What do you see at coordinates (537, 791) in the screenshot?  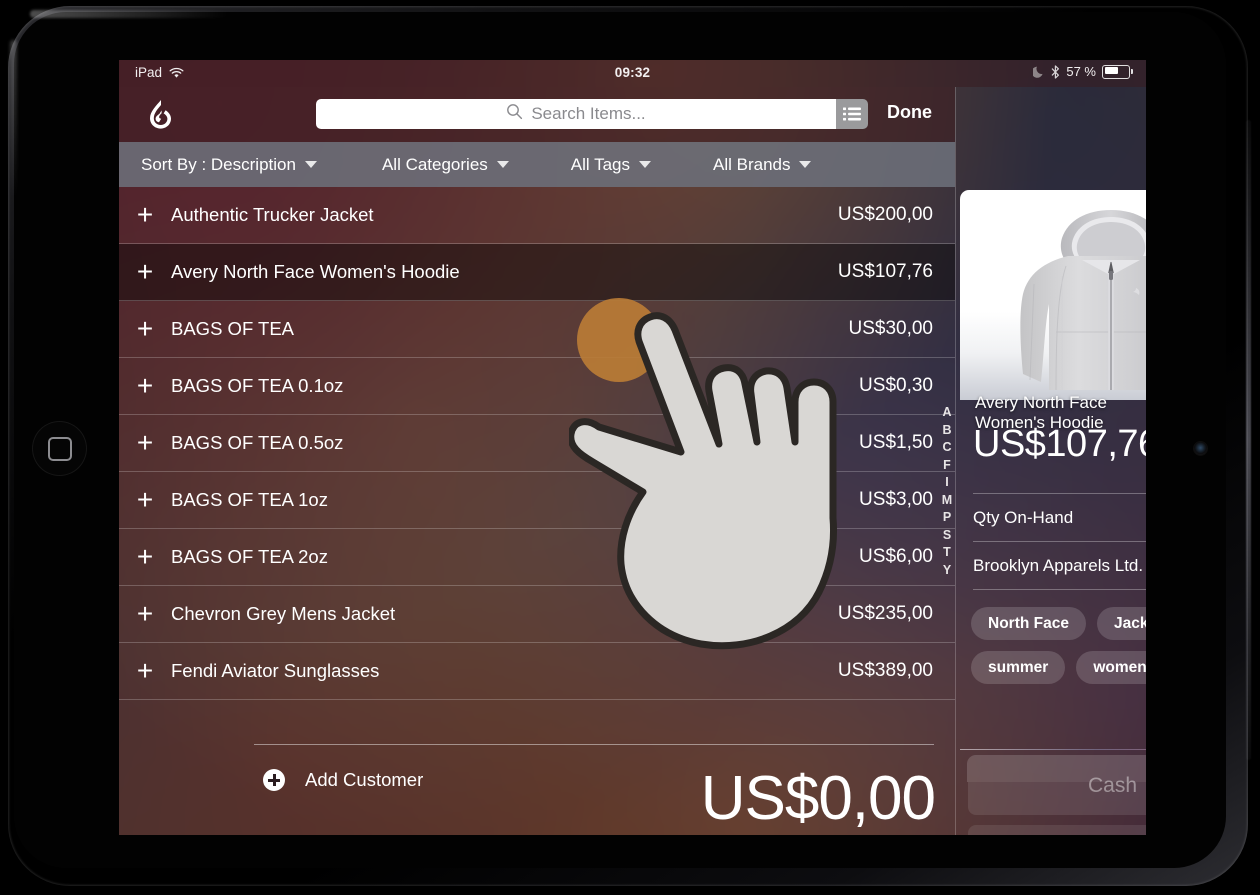 I see `bottom-bar: Add Customer US$0,00` at bounding box center [537, 791].